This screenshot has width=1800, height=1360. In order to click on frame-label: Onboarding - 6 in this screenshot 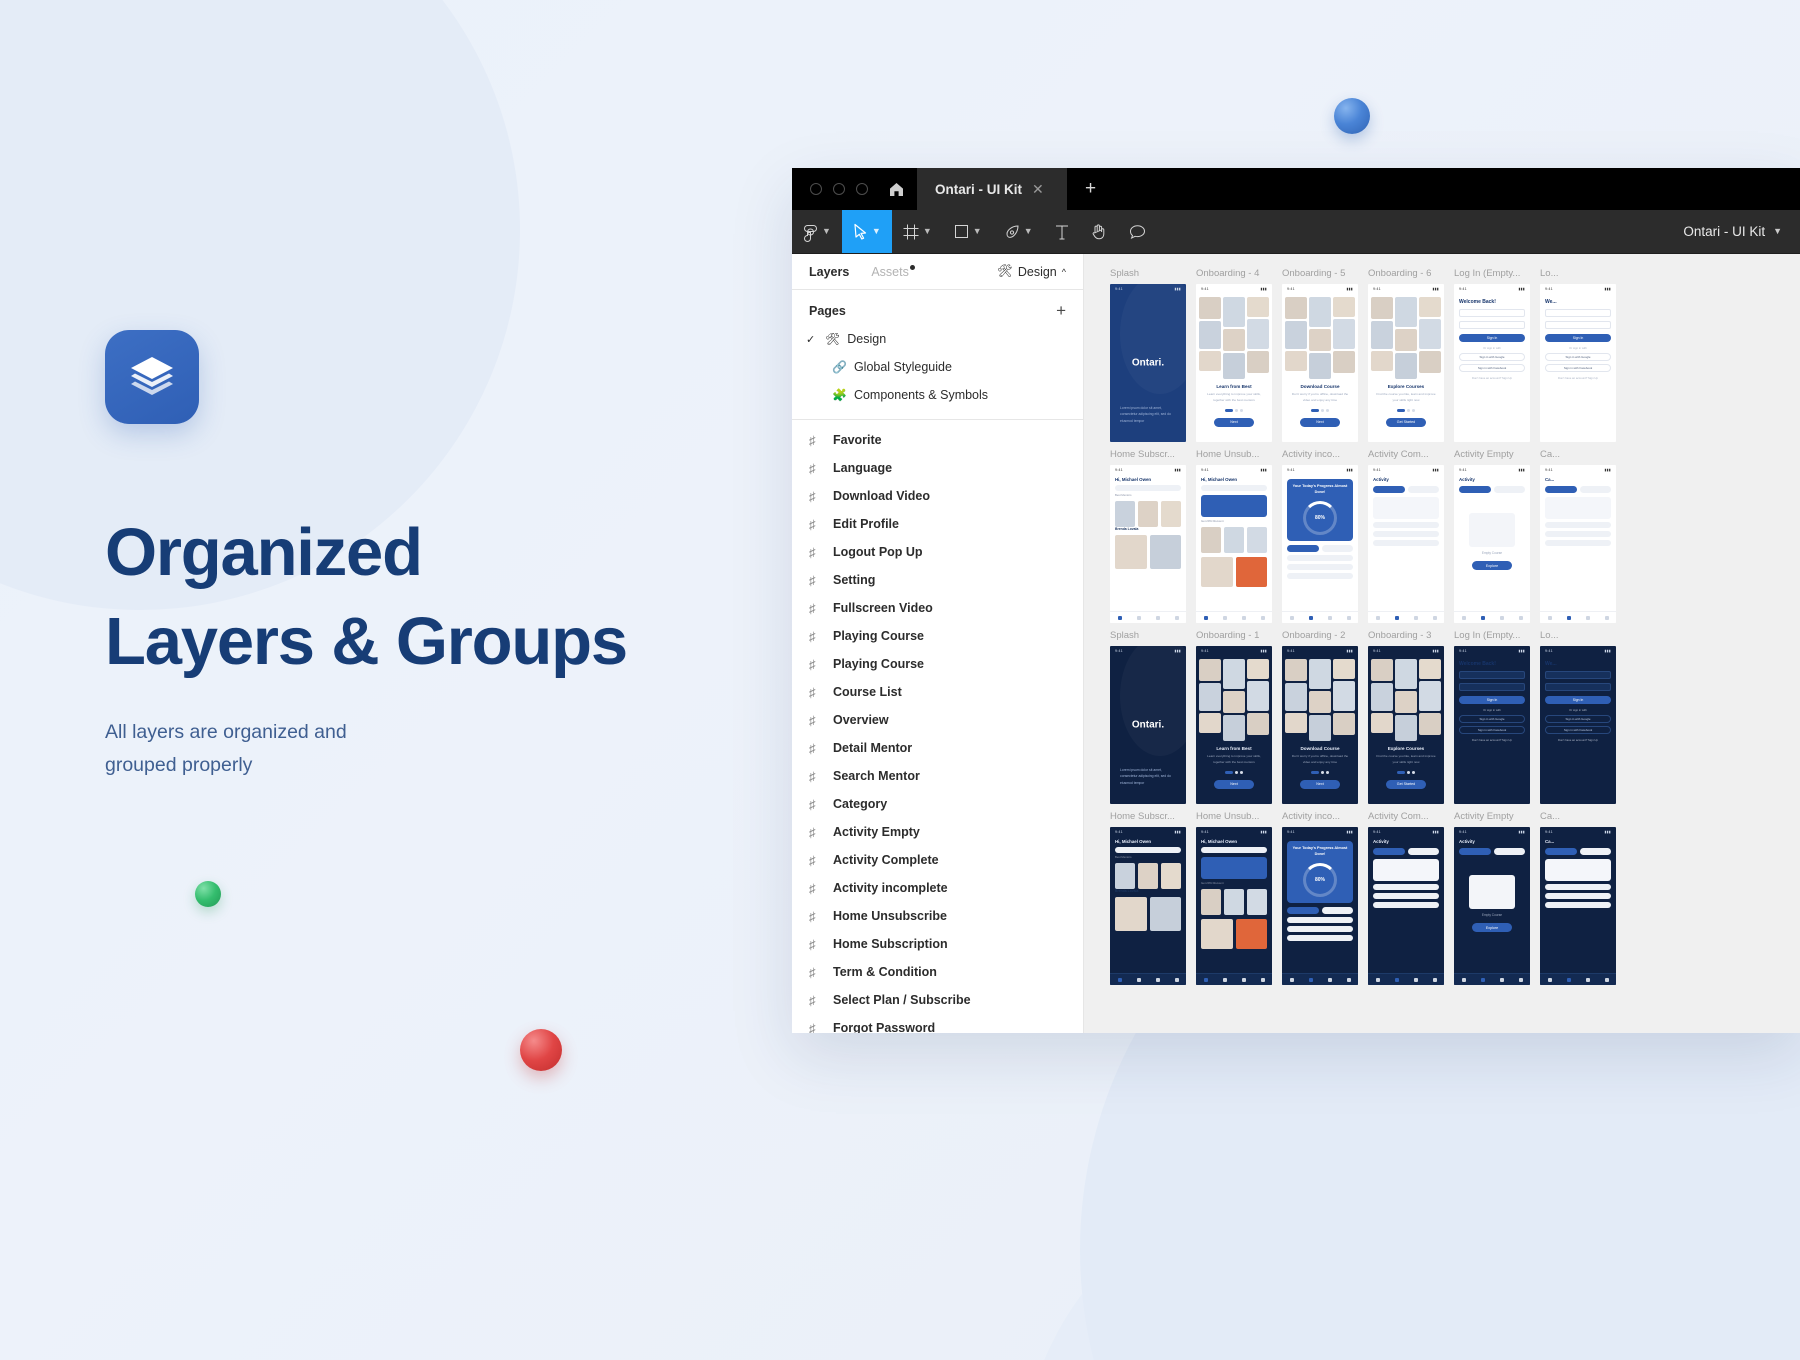, I will do `click(1406, 274)`.